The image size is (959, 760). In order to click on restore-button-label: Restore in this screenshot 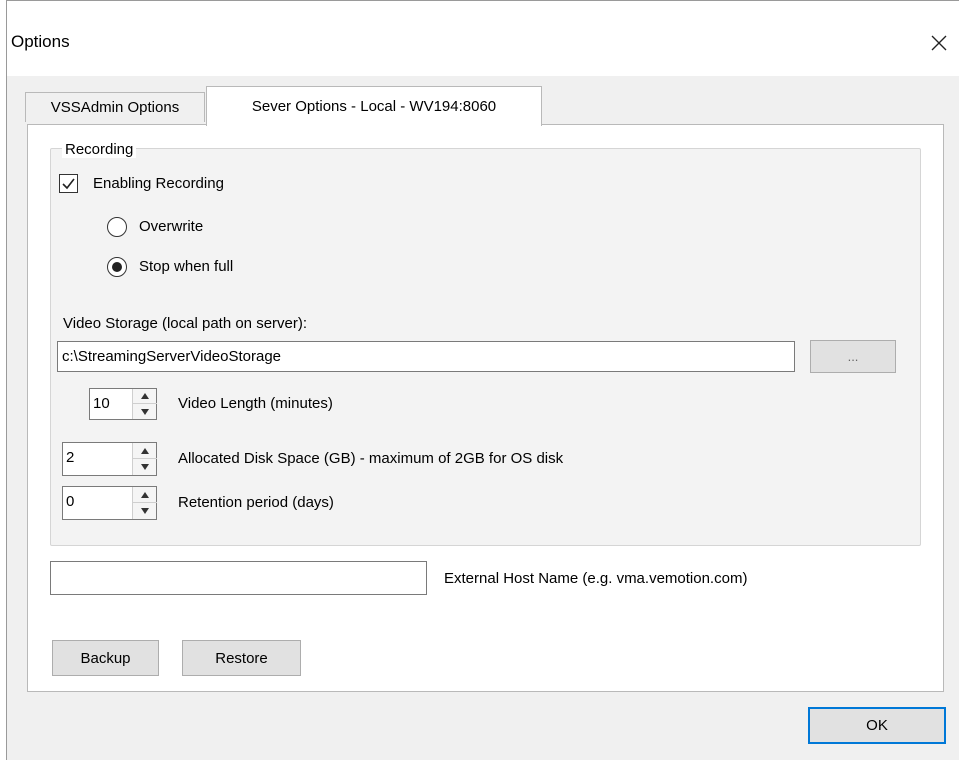, I will do `click(241, 658)`.